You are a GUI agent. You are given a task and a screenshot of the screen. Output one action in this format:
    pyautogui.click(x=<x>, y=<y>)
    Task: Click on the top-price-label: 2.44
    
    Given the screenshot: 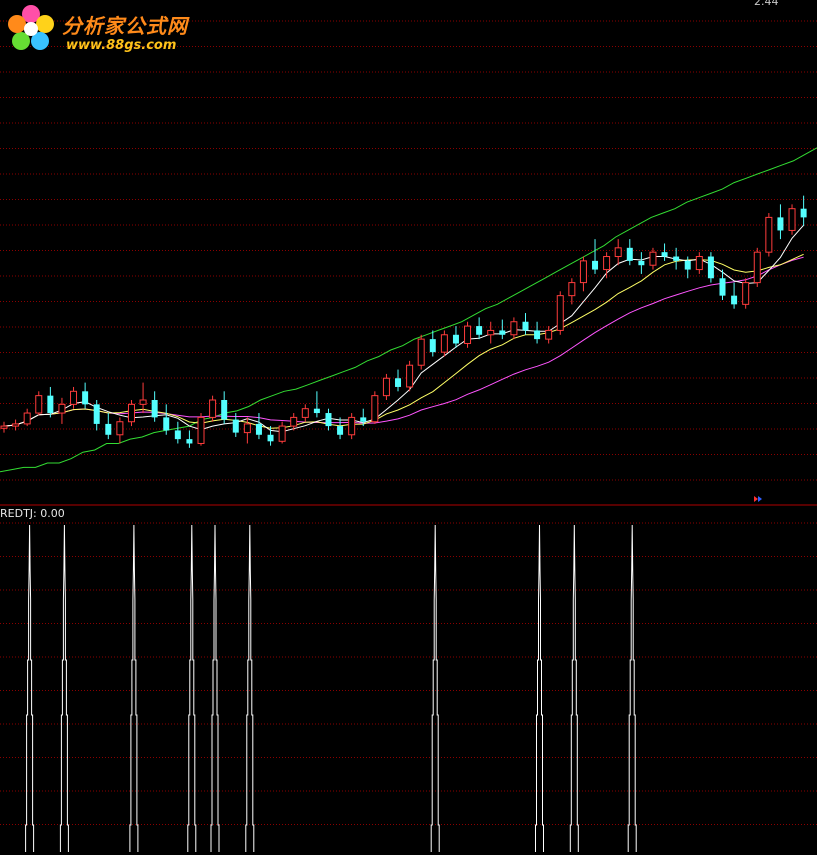 What is the action you would take?
    pyautogui.click(x=766, y=4)
    